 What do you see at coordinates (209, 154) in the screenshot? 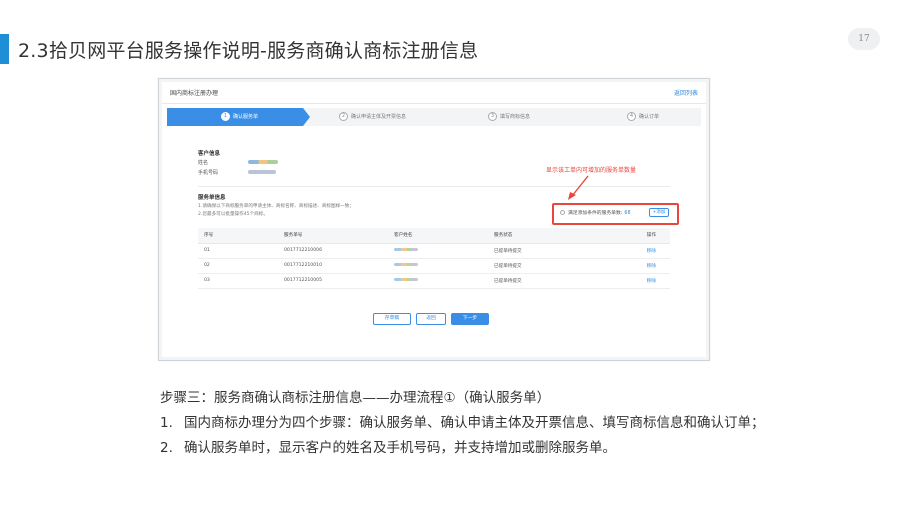
I see `customer-section-title: 客户信息` at bounding box center [209, 154].